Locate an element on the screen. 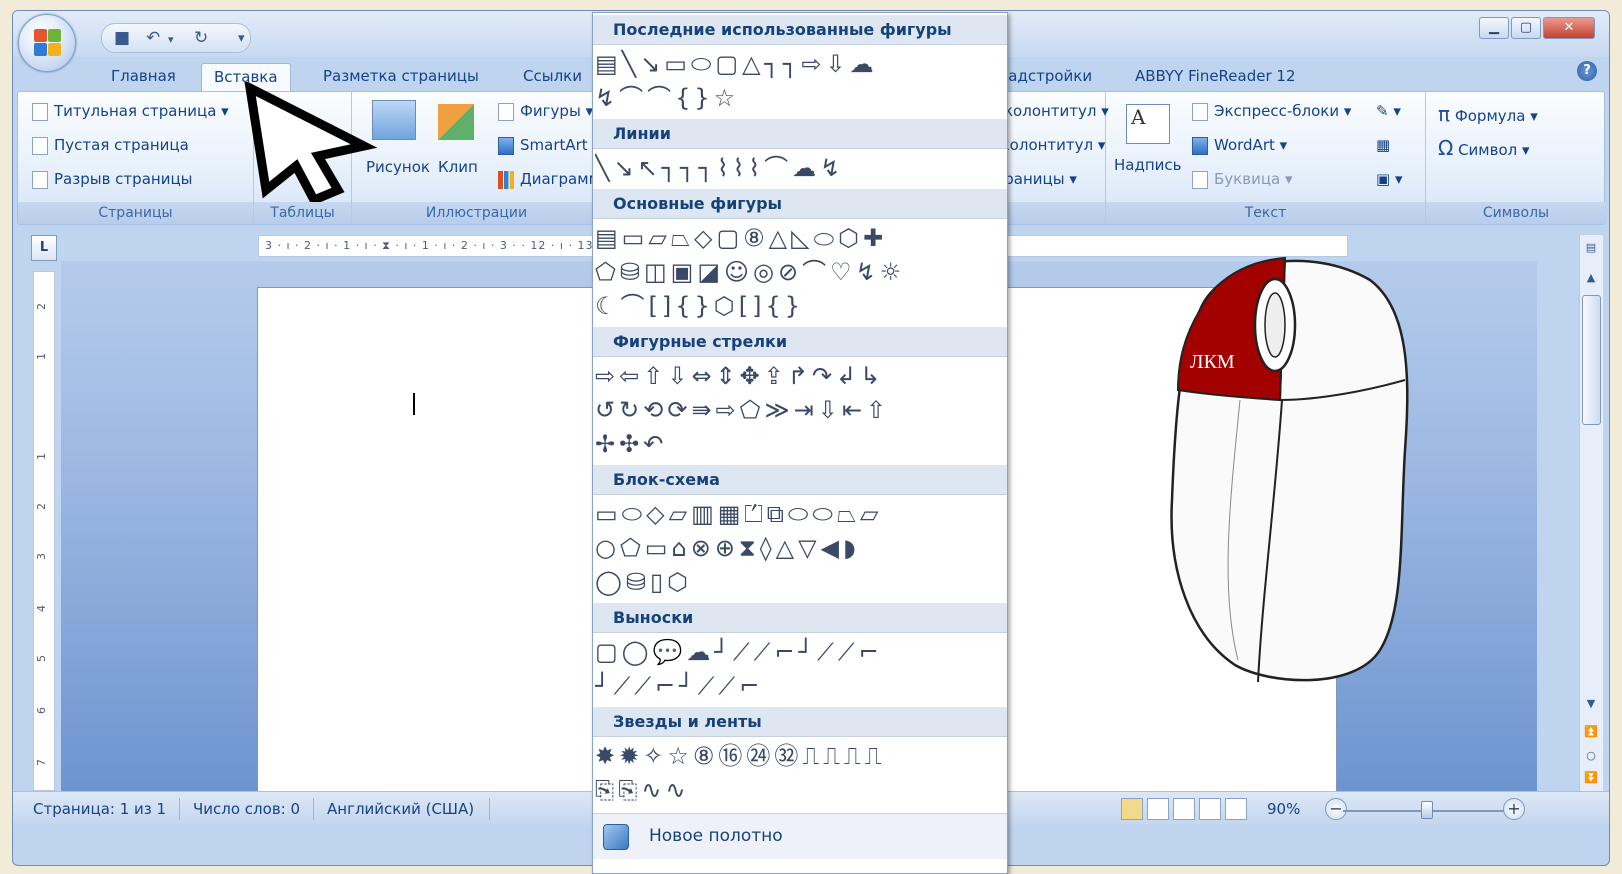 This screenshot has width=1622, height=874. group-illustrations-label: Иллюстрации is located at coordinates (476, 213).